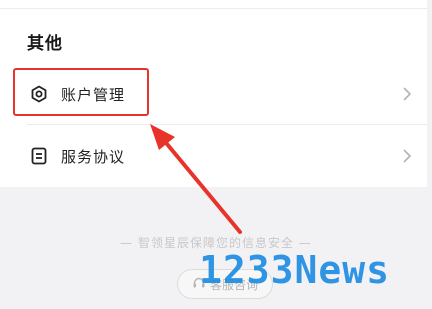  What do you see at coordinates (45, 44) in the screenshot?
I see `section-title: 其他` at bounding box center [45, 44].